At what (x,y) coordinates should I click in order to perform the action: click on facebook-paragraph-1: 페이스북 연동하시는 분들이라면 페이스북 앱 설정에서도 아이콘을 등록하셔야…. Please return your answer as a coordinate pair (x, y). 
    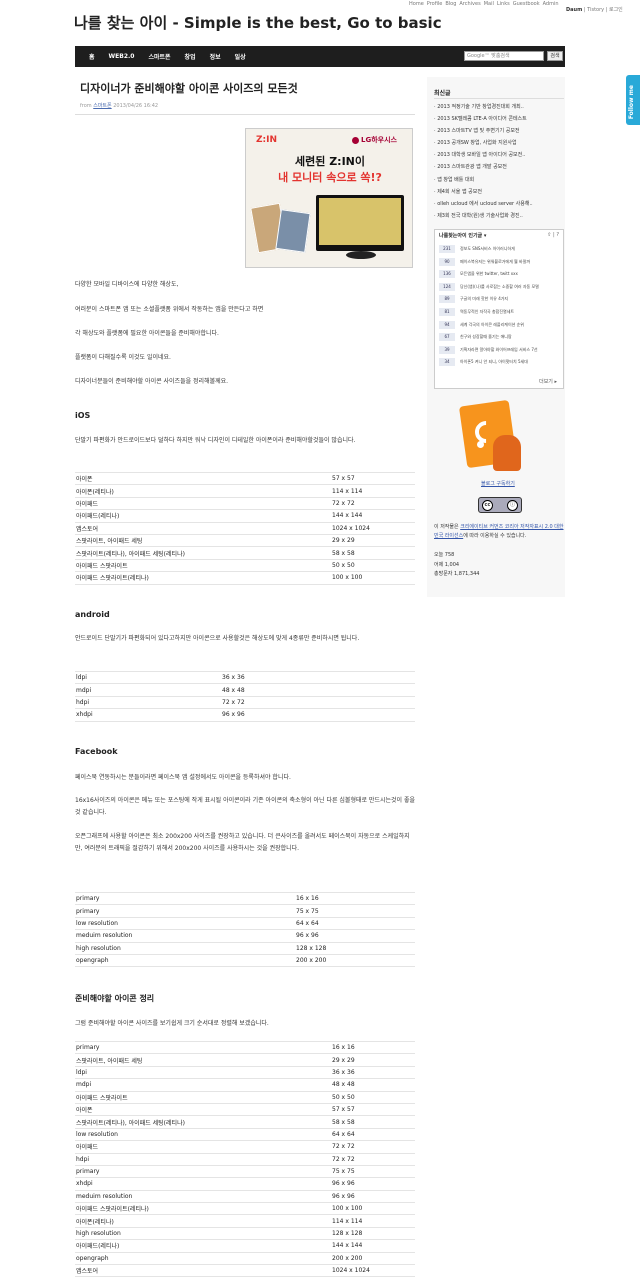
    Looking at the image, I should click on (183, 777).